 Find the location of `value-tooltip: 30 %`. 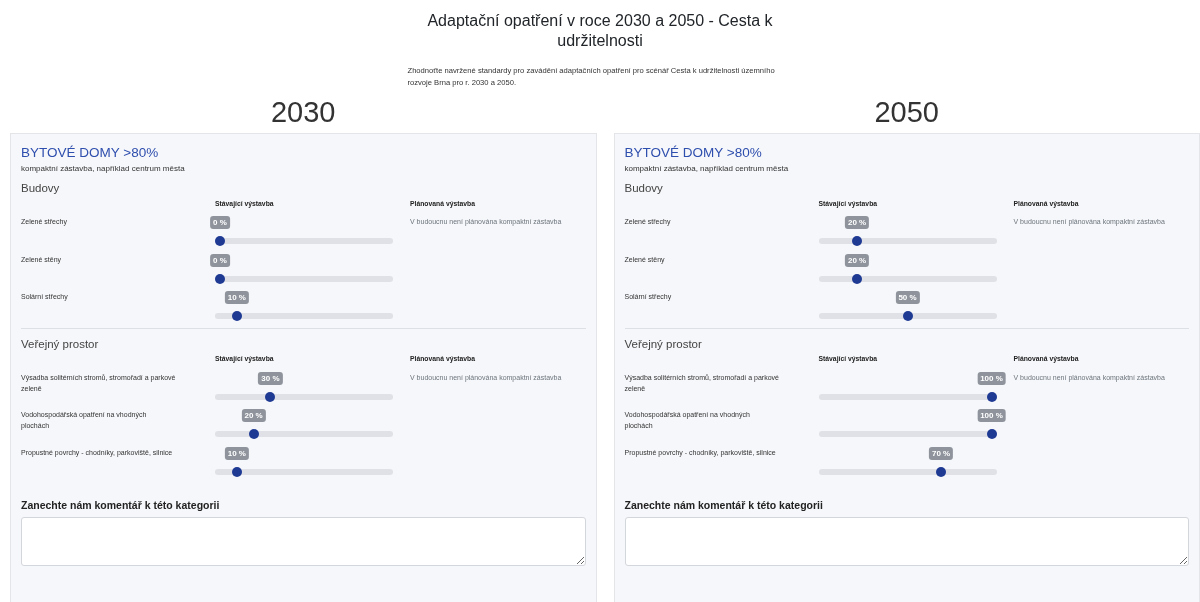

value-tooltip: 30 % is located at coordinates (270, 378).